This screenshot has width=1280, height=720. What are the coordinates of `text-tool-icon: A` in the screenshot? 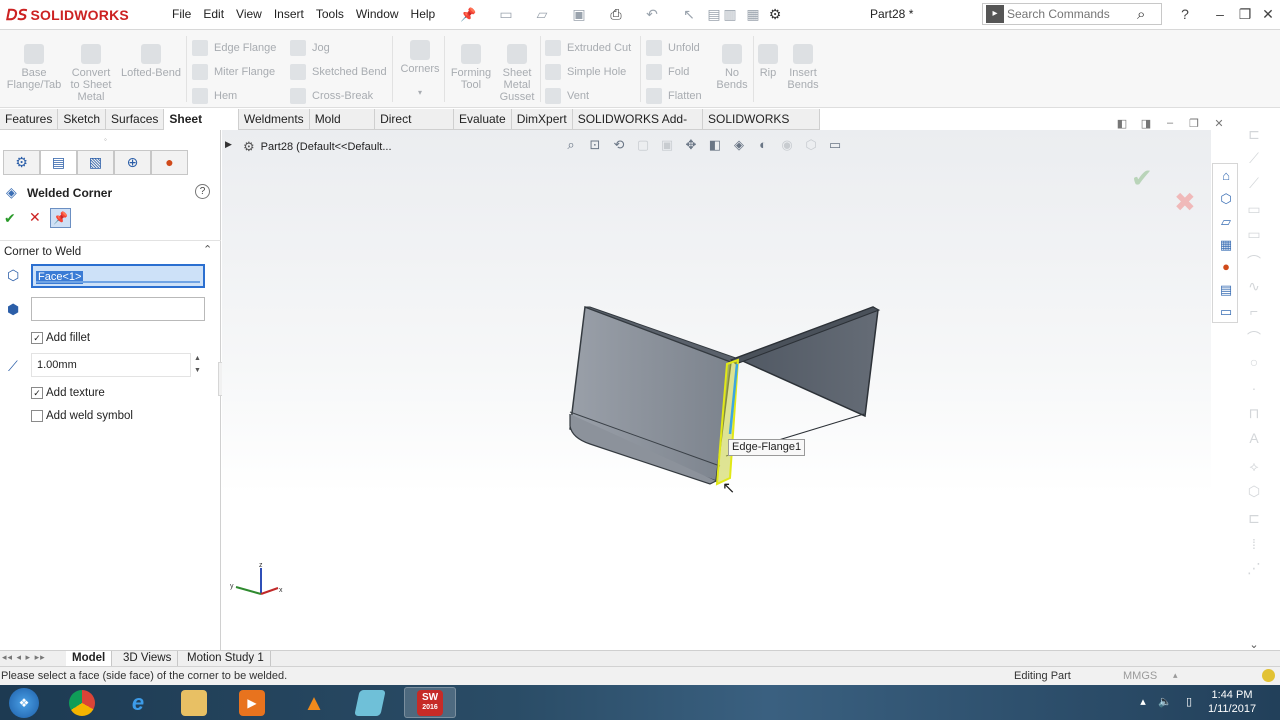 It's located at (1254, 439).